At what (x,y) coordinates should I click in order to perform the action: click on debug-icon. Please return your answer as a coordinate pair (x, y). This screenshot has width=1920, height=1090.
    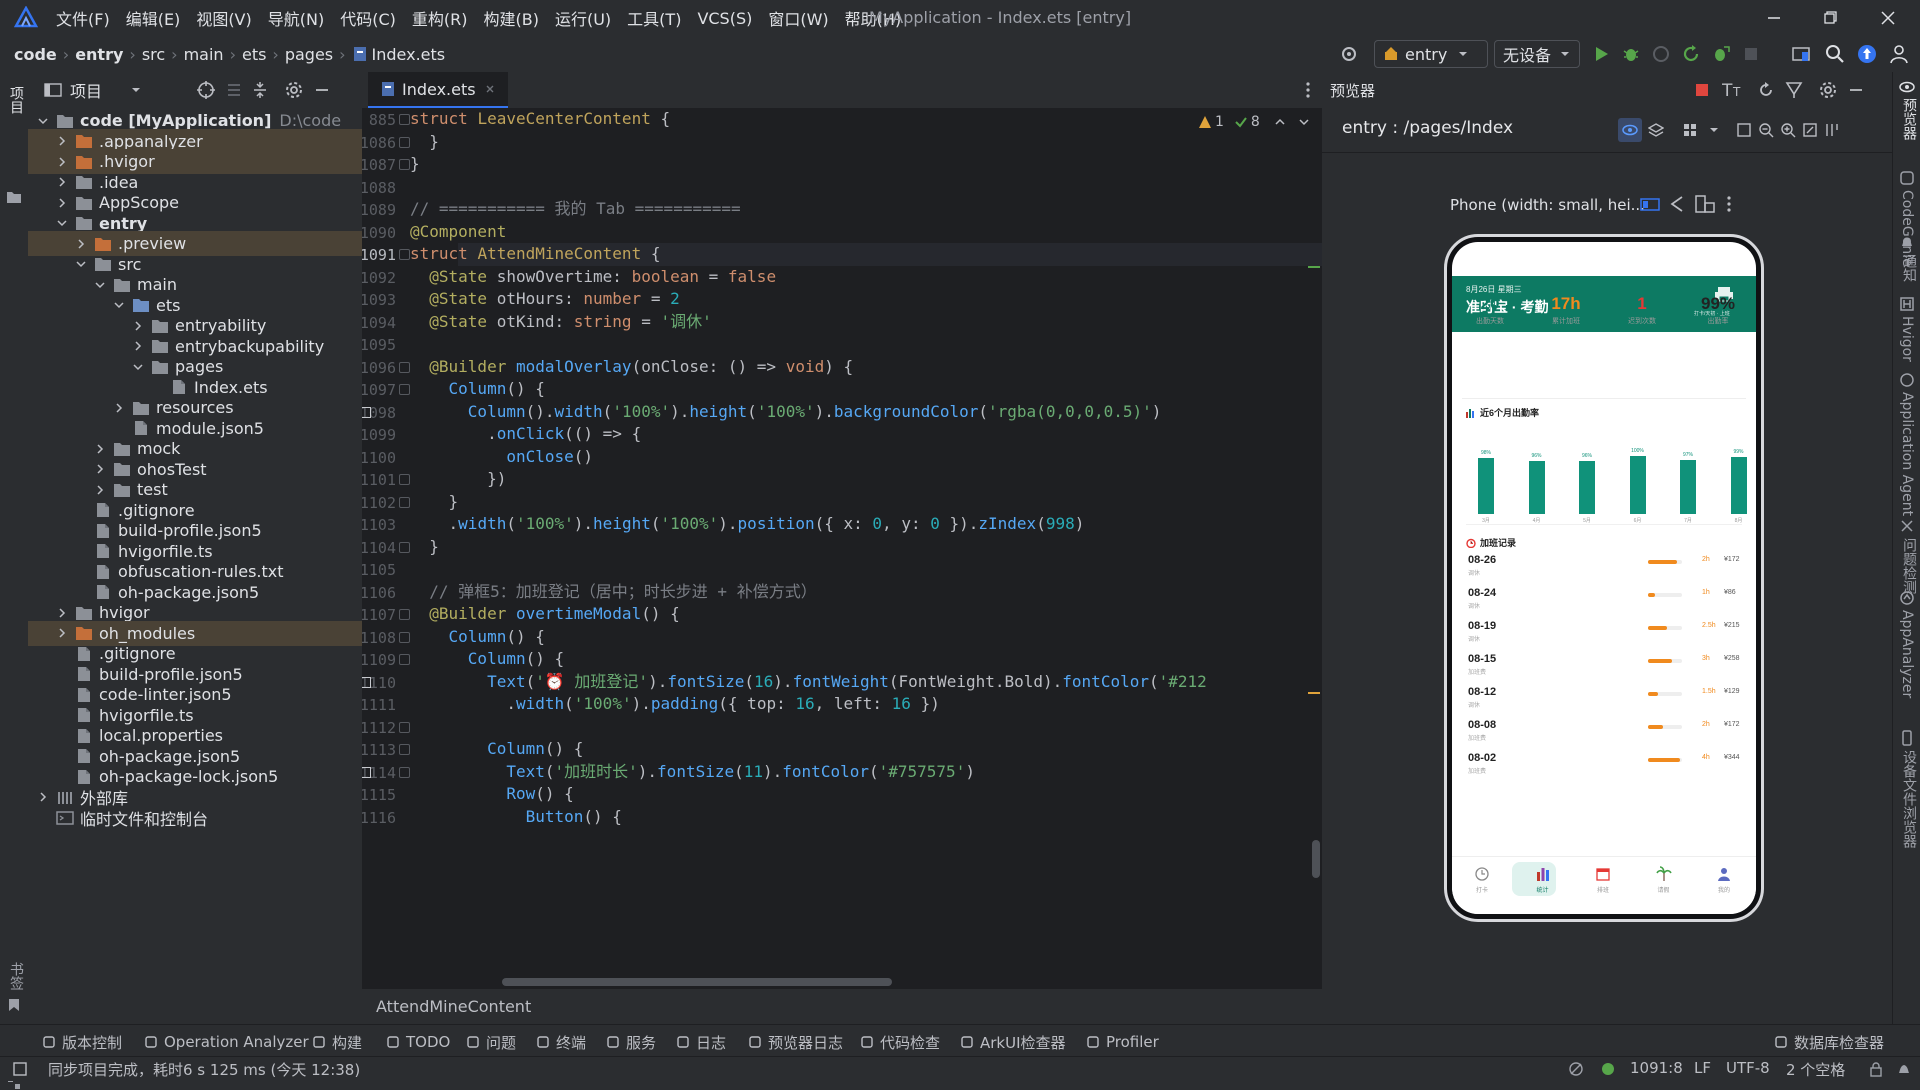
    Looking at the image, I should click on (1631, 54).